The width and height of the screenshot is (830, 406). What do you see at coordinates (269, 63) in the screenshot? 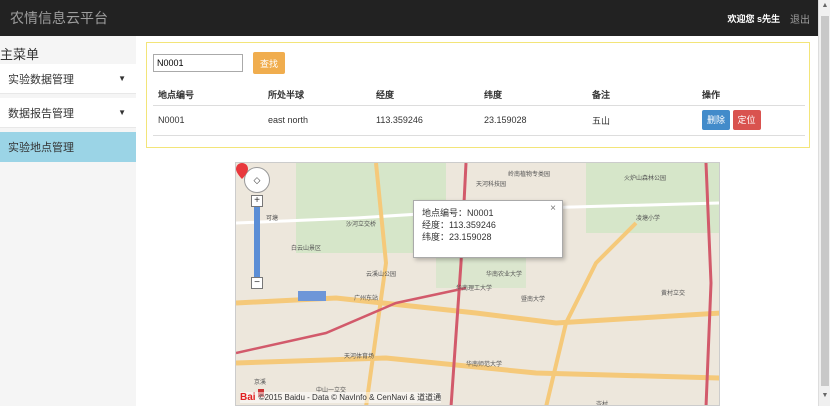
I see `search-button: 查找` at bounding box center [269, 63].